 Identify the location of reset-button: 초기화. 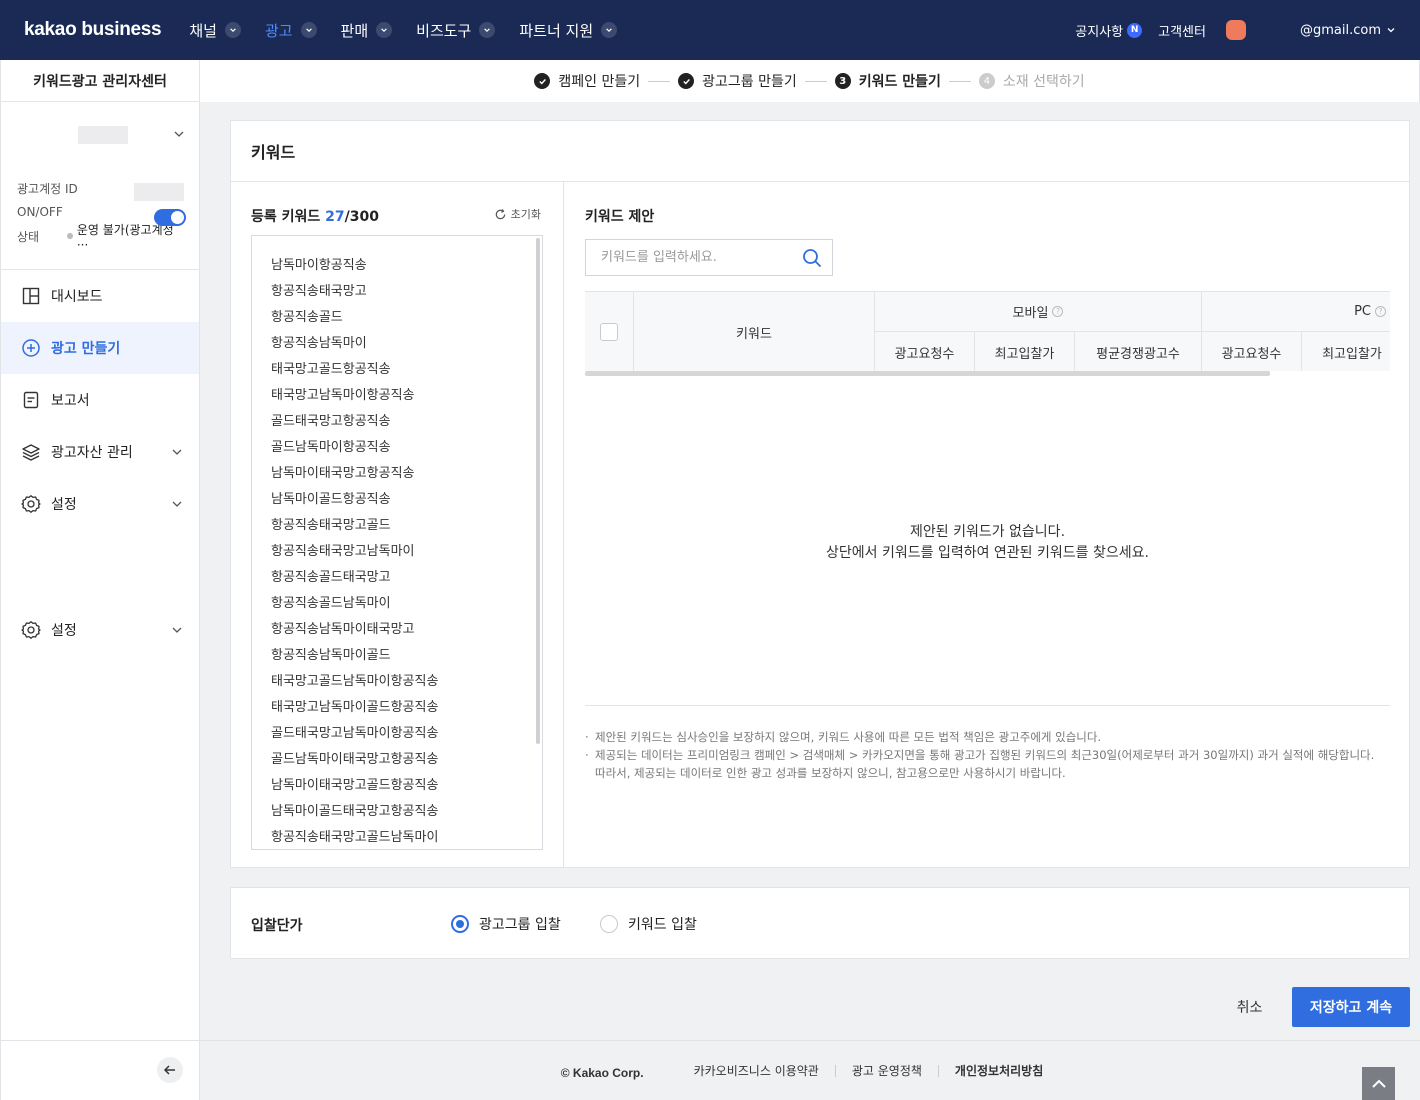
(517, 214).